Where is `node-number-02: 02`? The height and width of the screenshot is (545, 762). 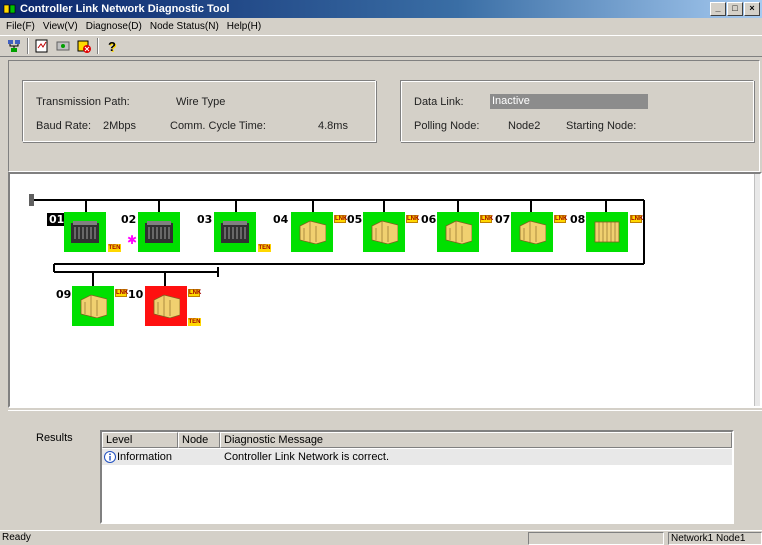
node-number-02: 02 is located at coordinates (129, 219).